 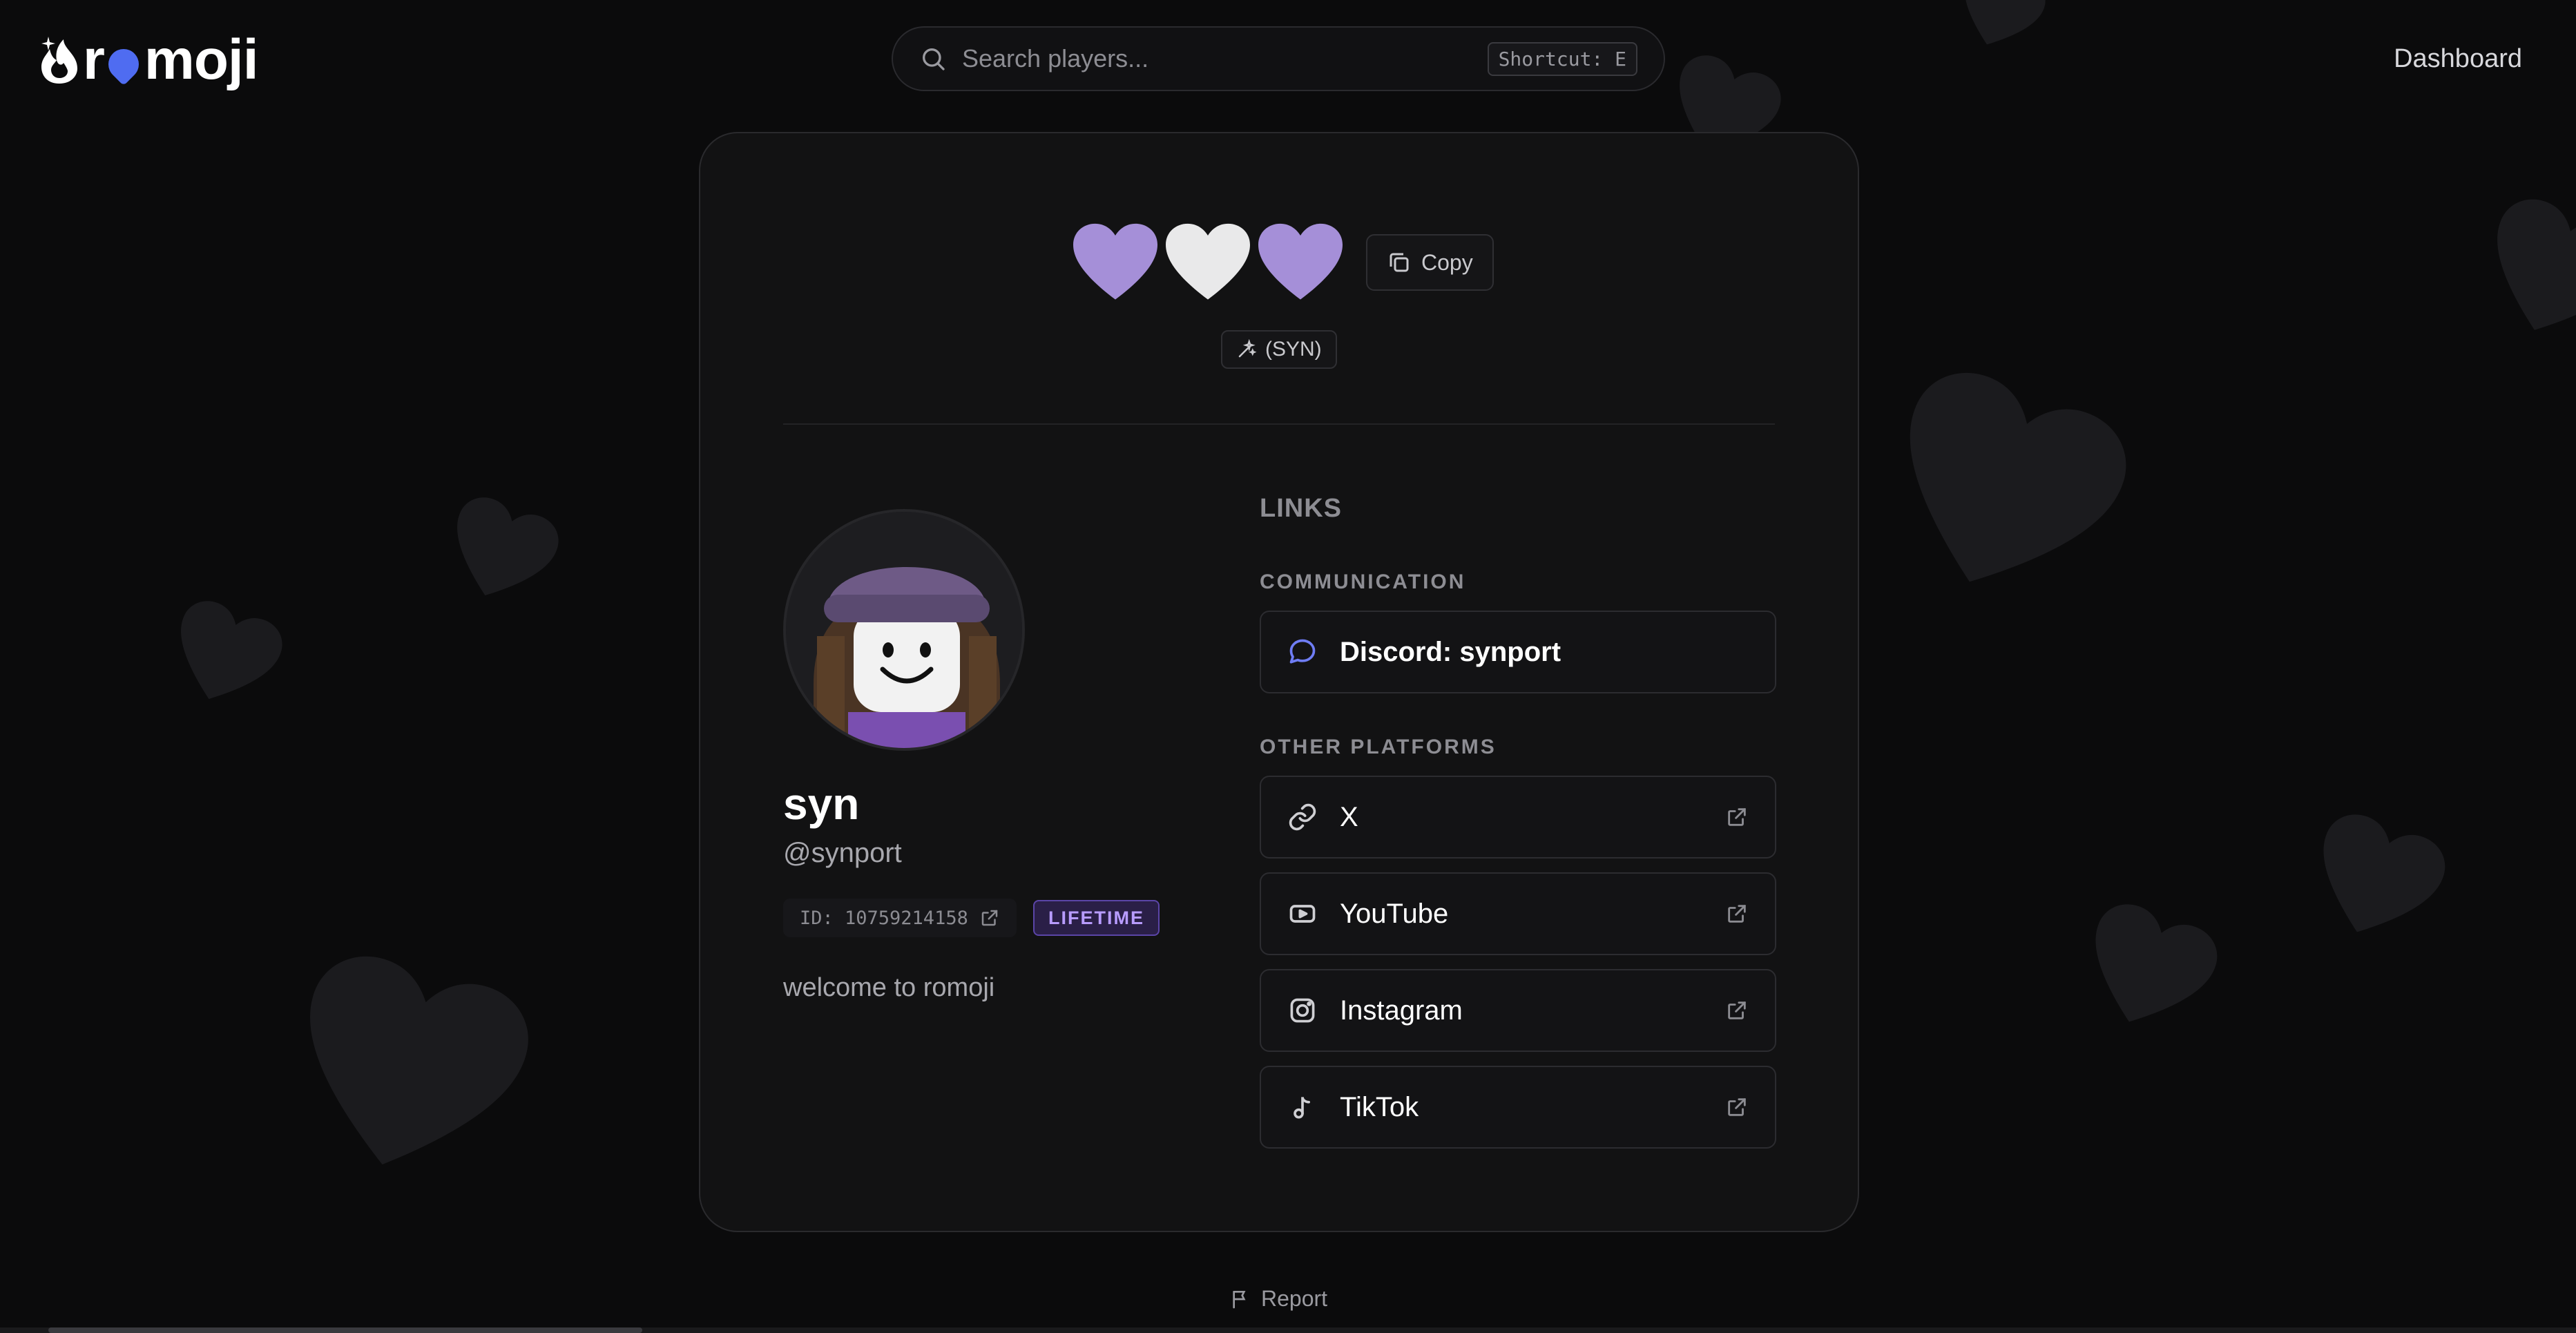 I want to click on tiktok-icon, so click(x=1302, y=1108).